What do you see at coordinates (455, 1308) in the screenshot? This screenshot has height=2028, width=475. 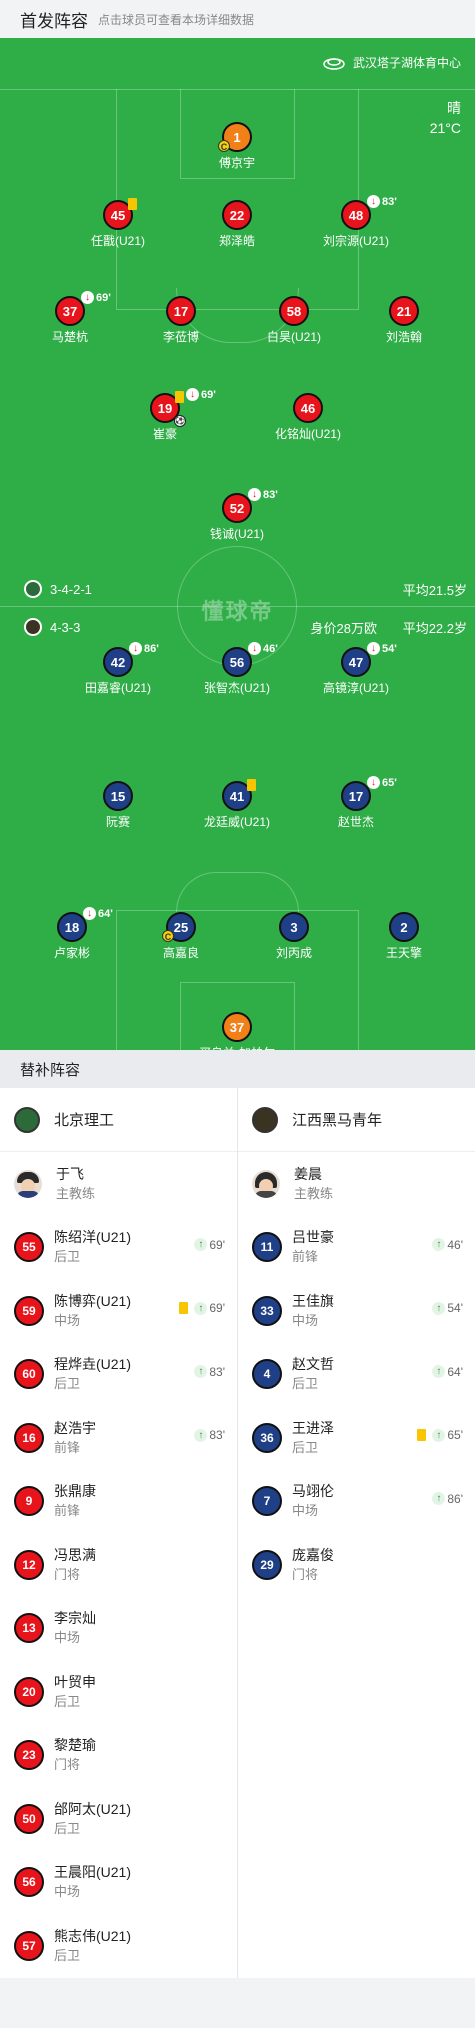 I see `sub-in-minute: 54'` at bounding box center [455, 1308].